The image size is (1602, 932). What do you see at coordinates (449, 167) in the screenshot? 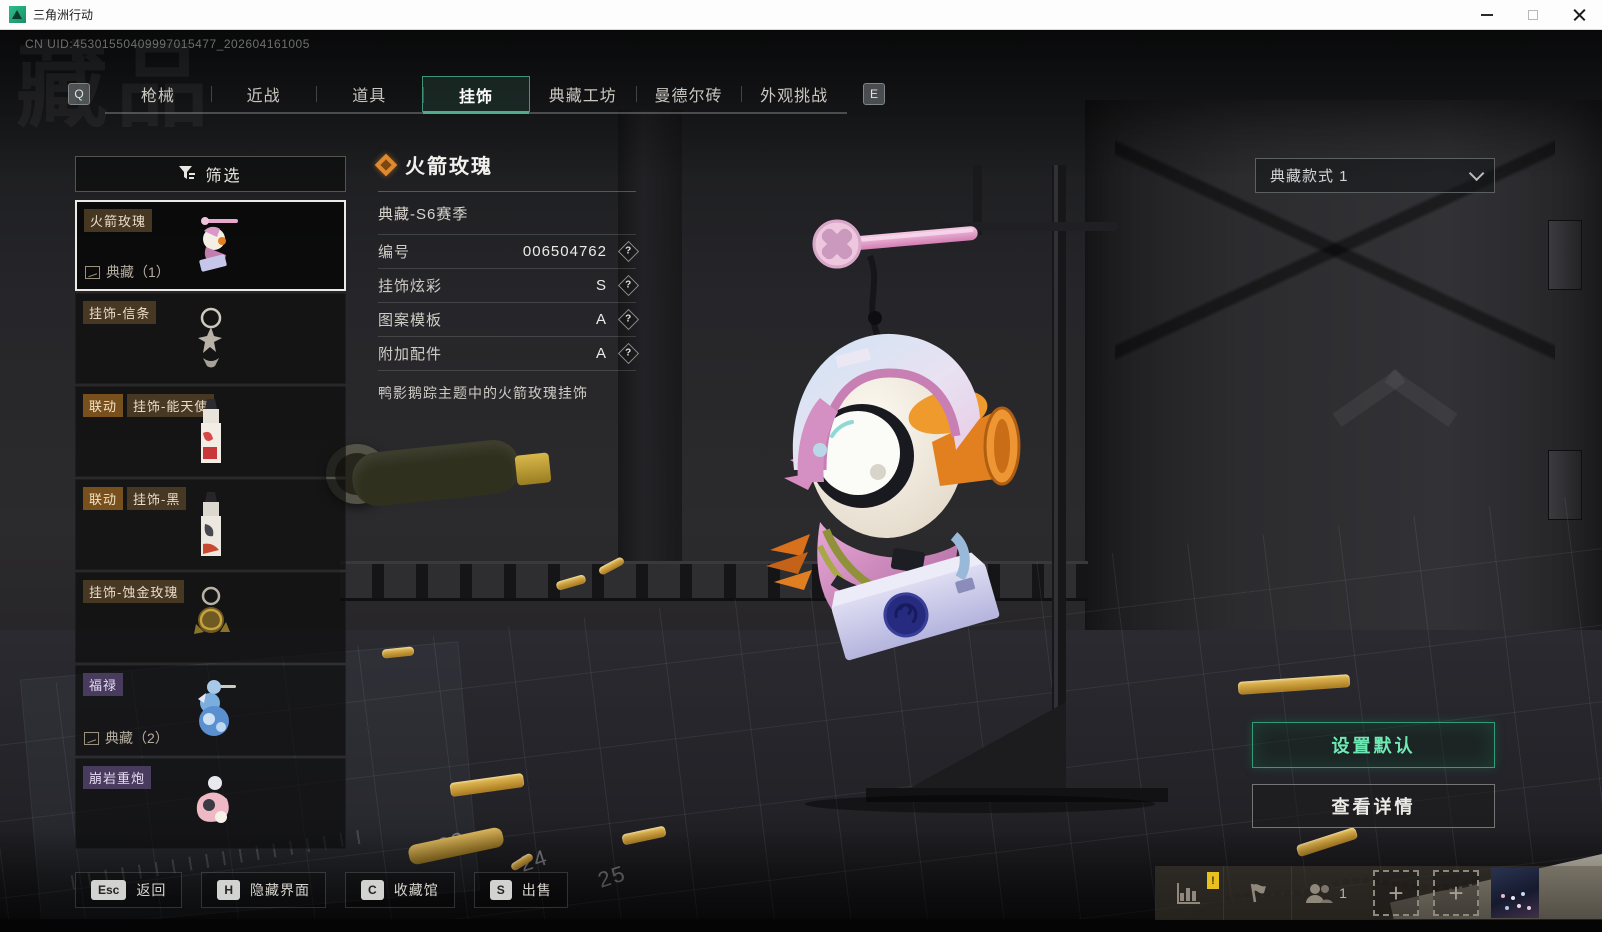
I see `charm-title: 火箭玫瑰` at bounding box center [449, 167].